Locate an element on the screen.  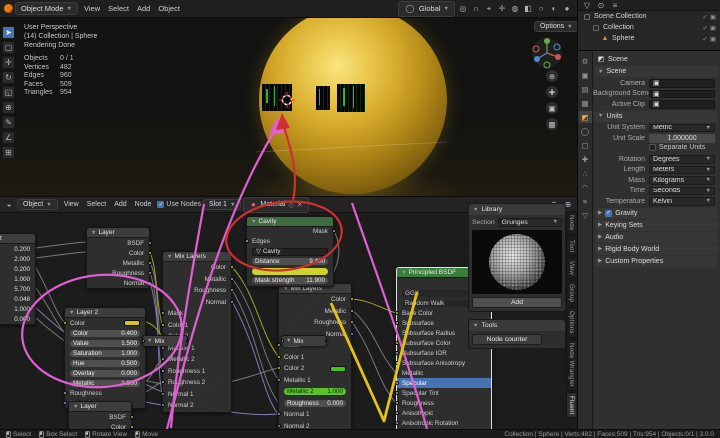
value-slider: Roughness 0.000 is located at coordinates (315, 403).